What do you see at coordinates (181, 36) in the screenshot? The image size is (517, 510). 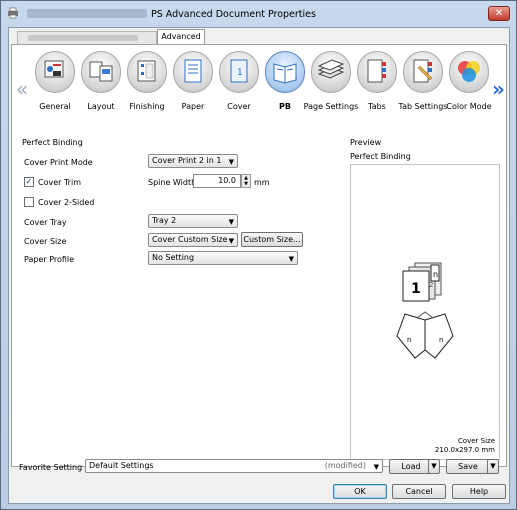 I see `tab-advanced: Advanced` at bounding box center [181, 36].